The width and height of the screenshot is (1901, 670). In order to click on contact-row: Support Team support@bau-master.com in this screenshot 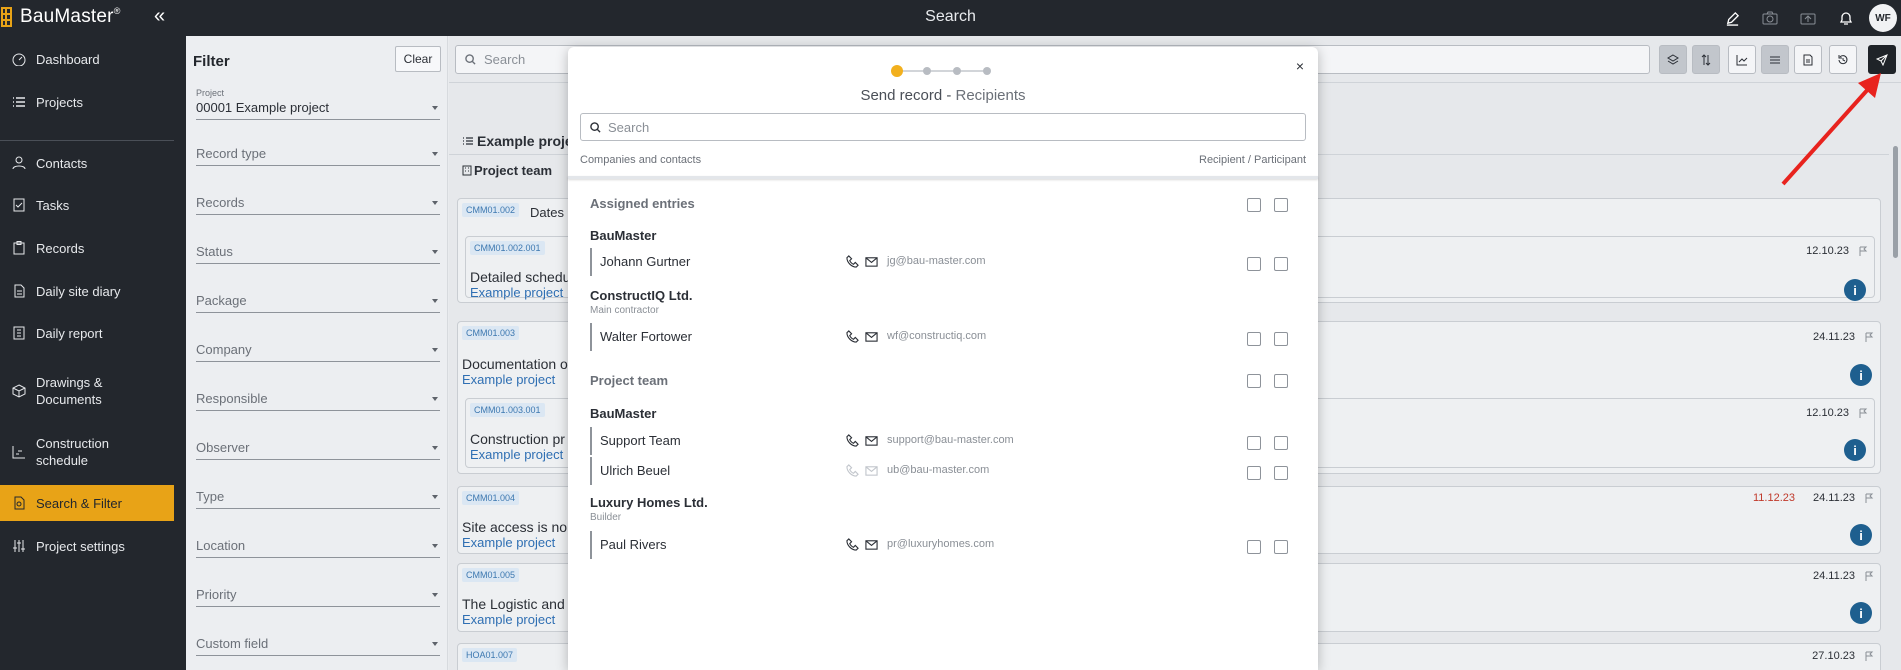, I will do `click(946, 441)`.